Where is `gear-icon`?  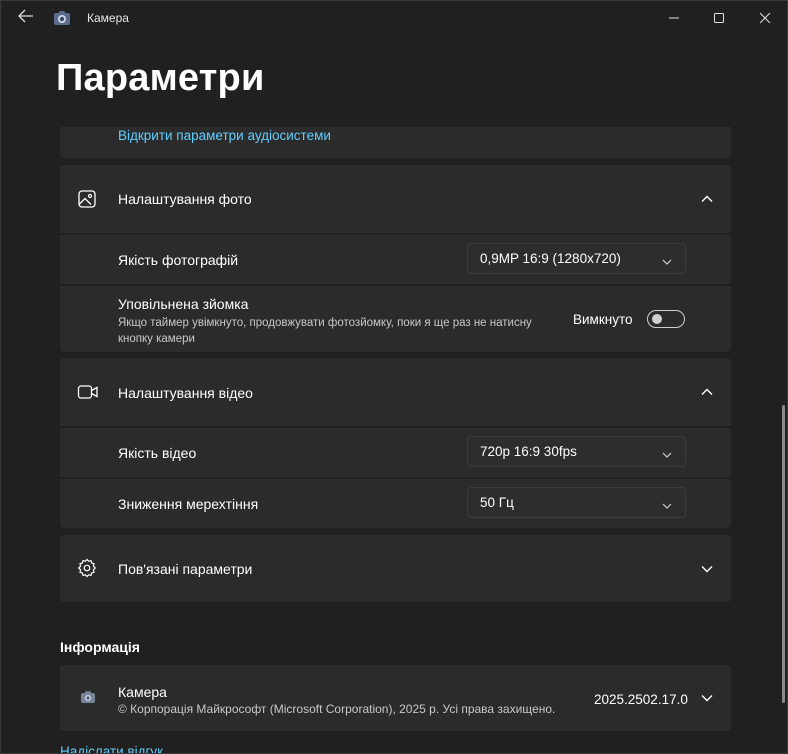
gear-icon is located at coordinates (87, 568).